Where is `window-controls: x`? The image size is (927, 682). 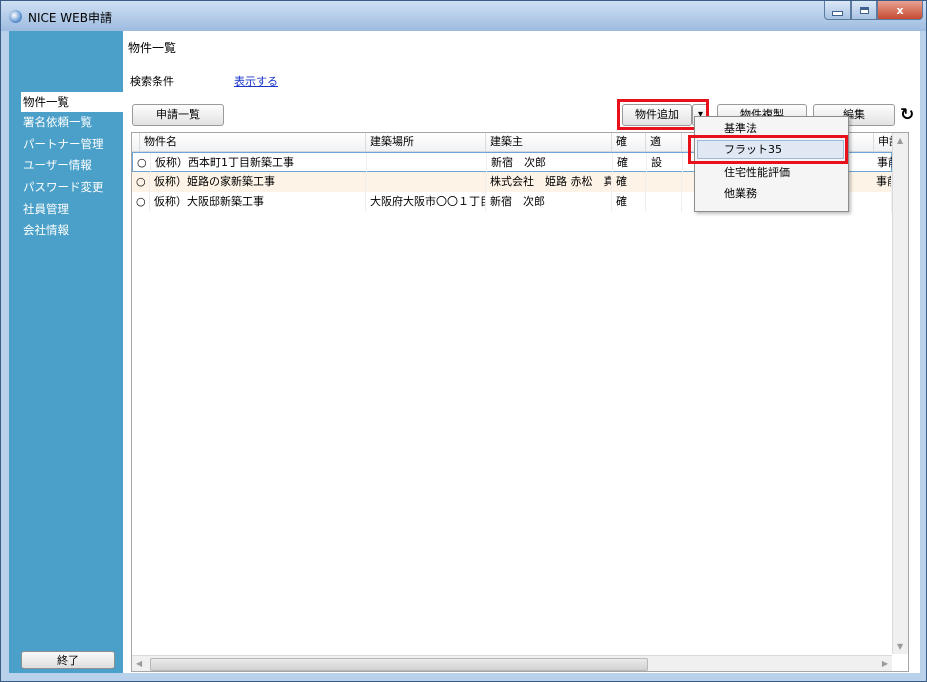
window-controls: x is located at coordinates (873, 11).